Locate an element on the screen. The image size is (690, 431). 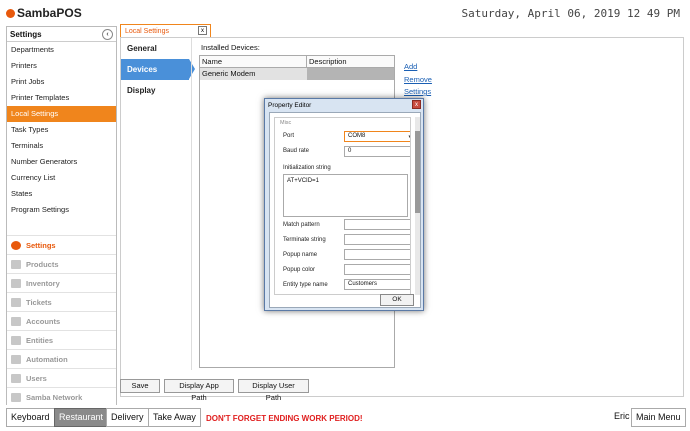
remove-device-link: Remove is located at coordinates (418, 81).